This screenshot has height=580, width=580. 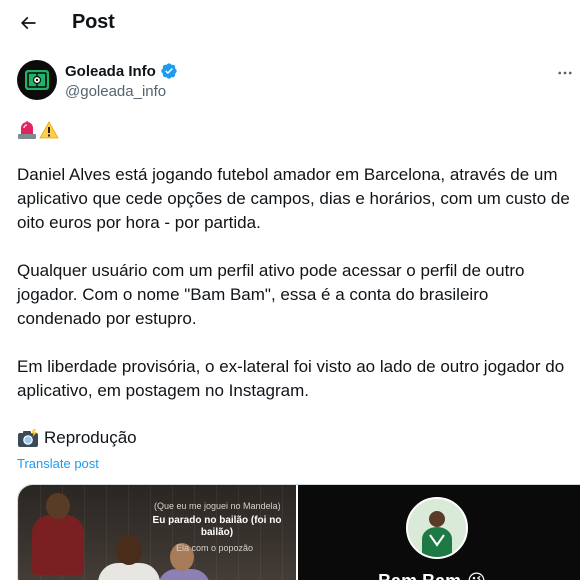 I want to click on photo-credit-text: Reprodução, so click(x=90, y=437).